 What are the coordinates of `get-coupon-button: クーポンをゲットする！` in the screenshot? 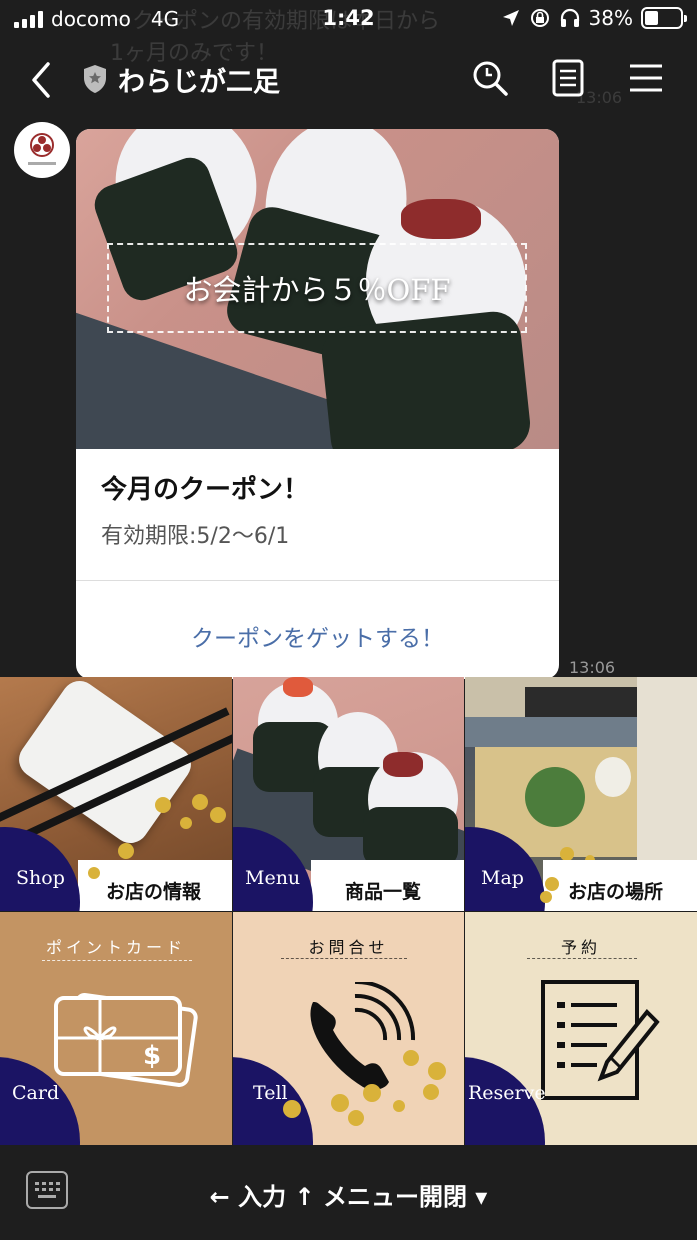 It's located at (317, 636).